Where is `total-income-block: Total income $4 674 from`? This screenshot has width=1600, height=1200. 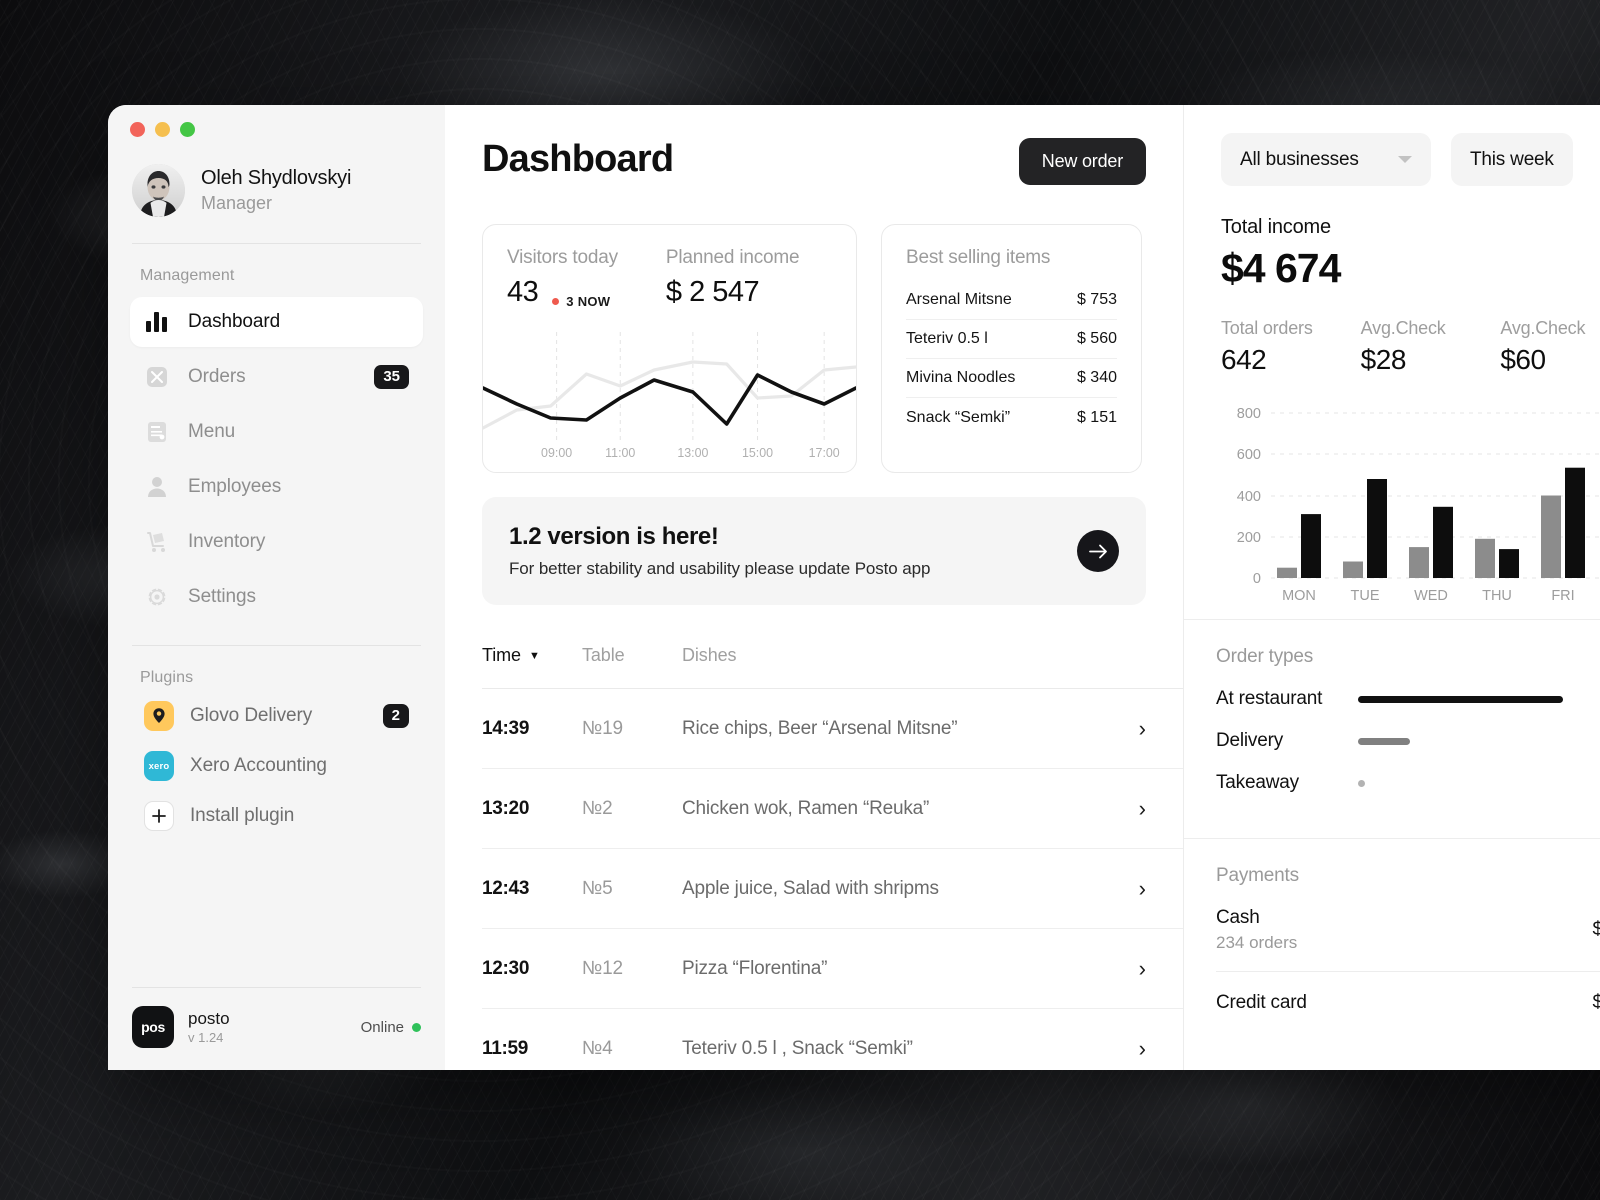
total-income-block: Total income $4 674 from is located at coordinates (1392, 239).